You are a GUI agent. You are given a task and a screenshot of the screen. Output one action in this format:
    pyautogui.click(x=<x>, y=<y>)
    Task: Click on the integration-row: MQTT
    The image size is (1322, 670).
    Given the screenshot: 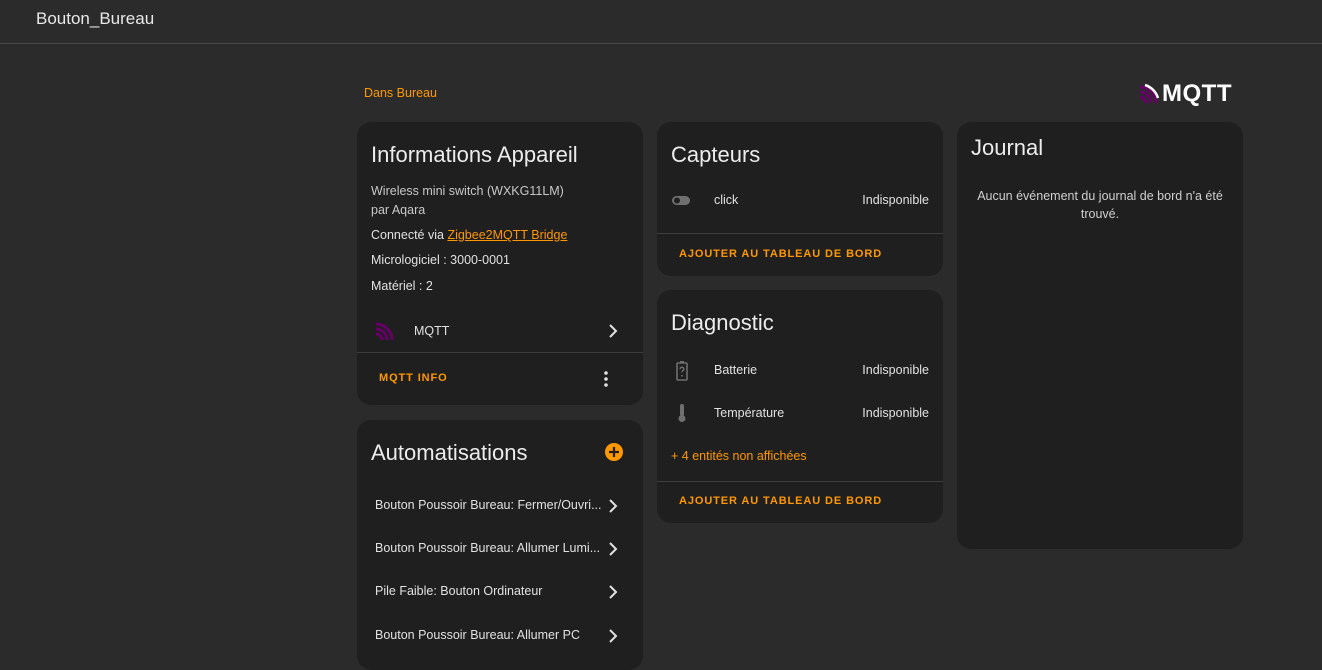 What is the action you would take?
    pyautogui.click(x=500, y=330)
    